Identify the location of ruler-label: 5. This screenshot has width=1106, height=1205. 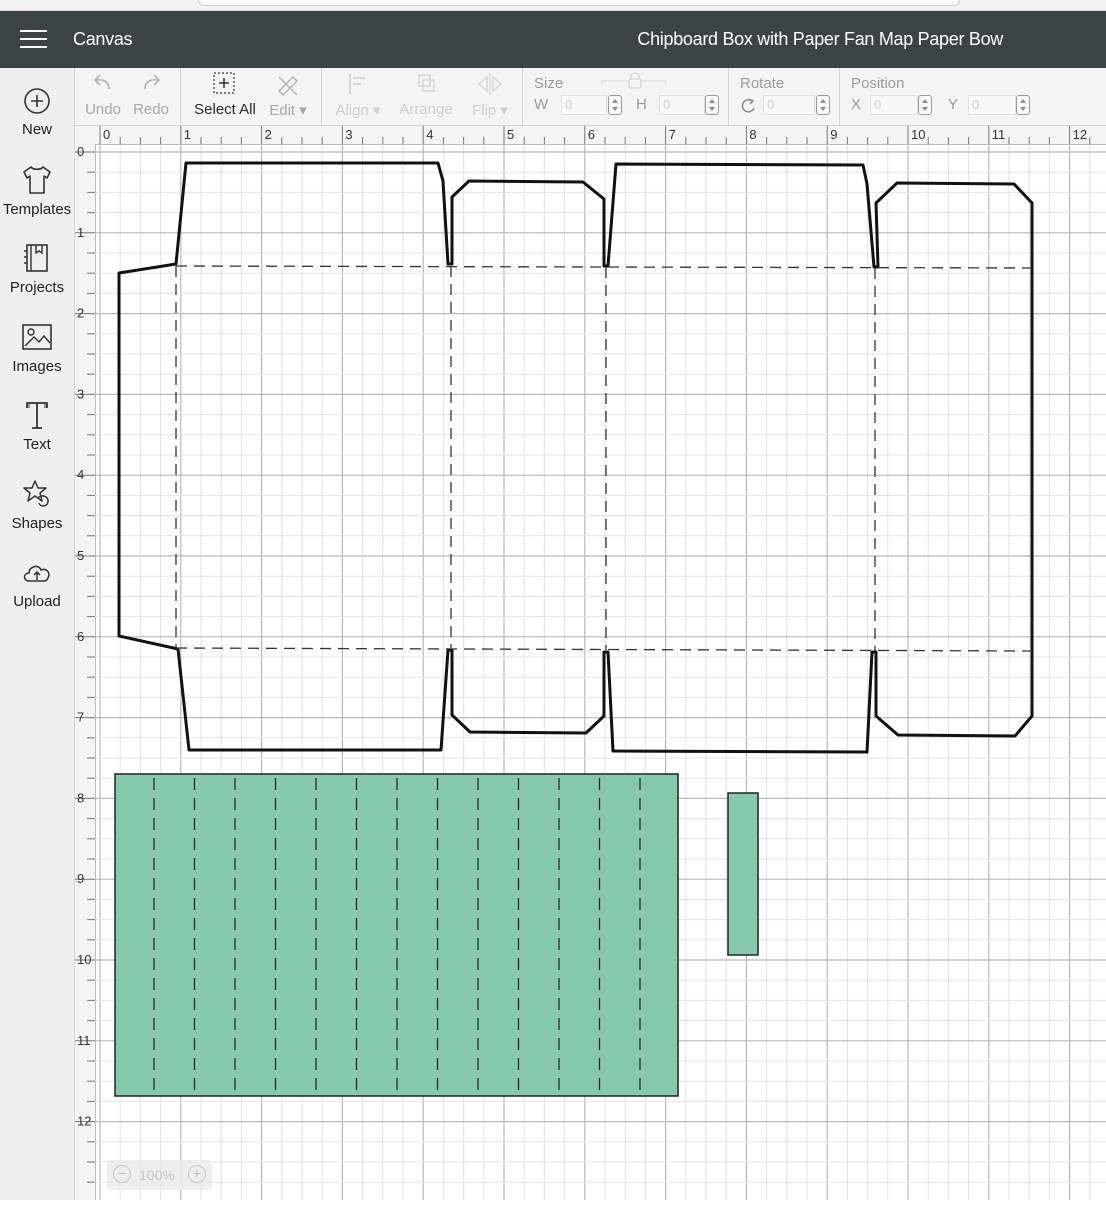
(510, 134).